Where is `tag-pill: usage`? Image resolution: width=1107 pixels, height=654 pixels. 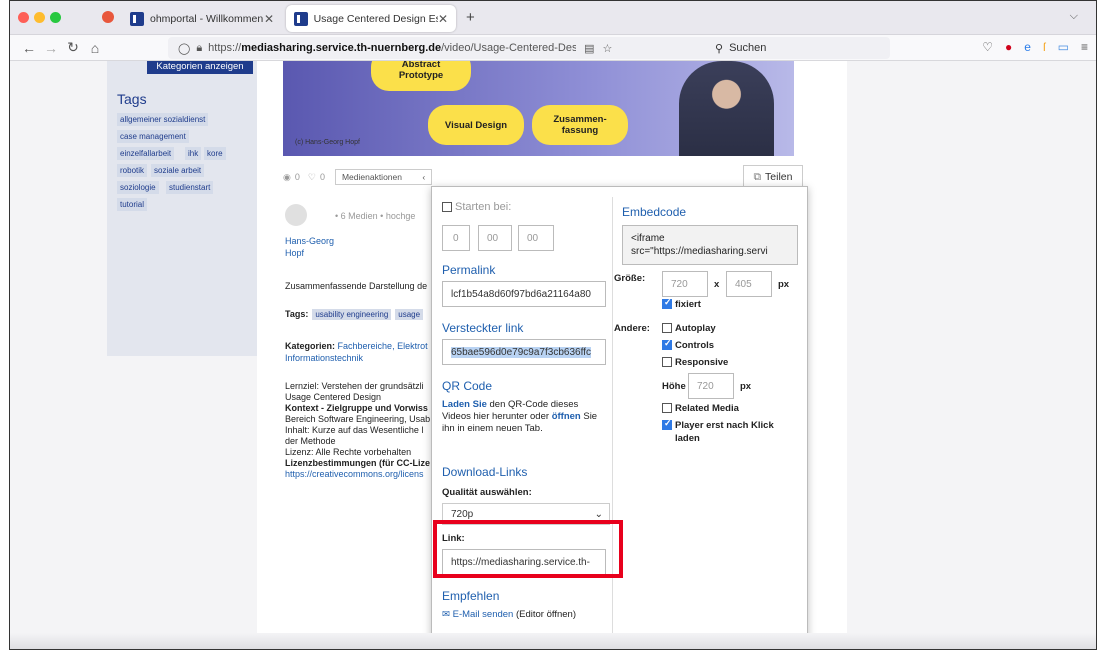
tag-pill: usage is located at coordinates (409, 314).